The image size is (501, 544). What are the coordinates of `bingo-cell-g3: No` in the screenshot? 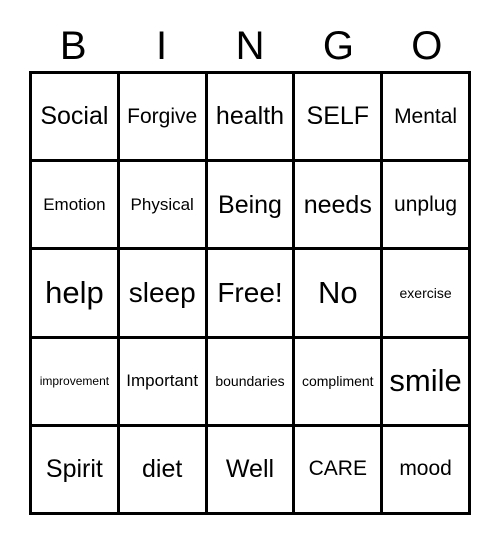 It's located at (339, 294).